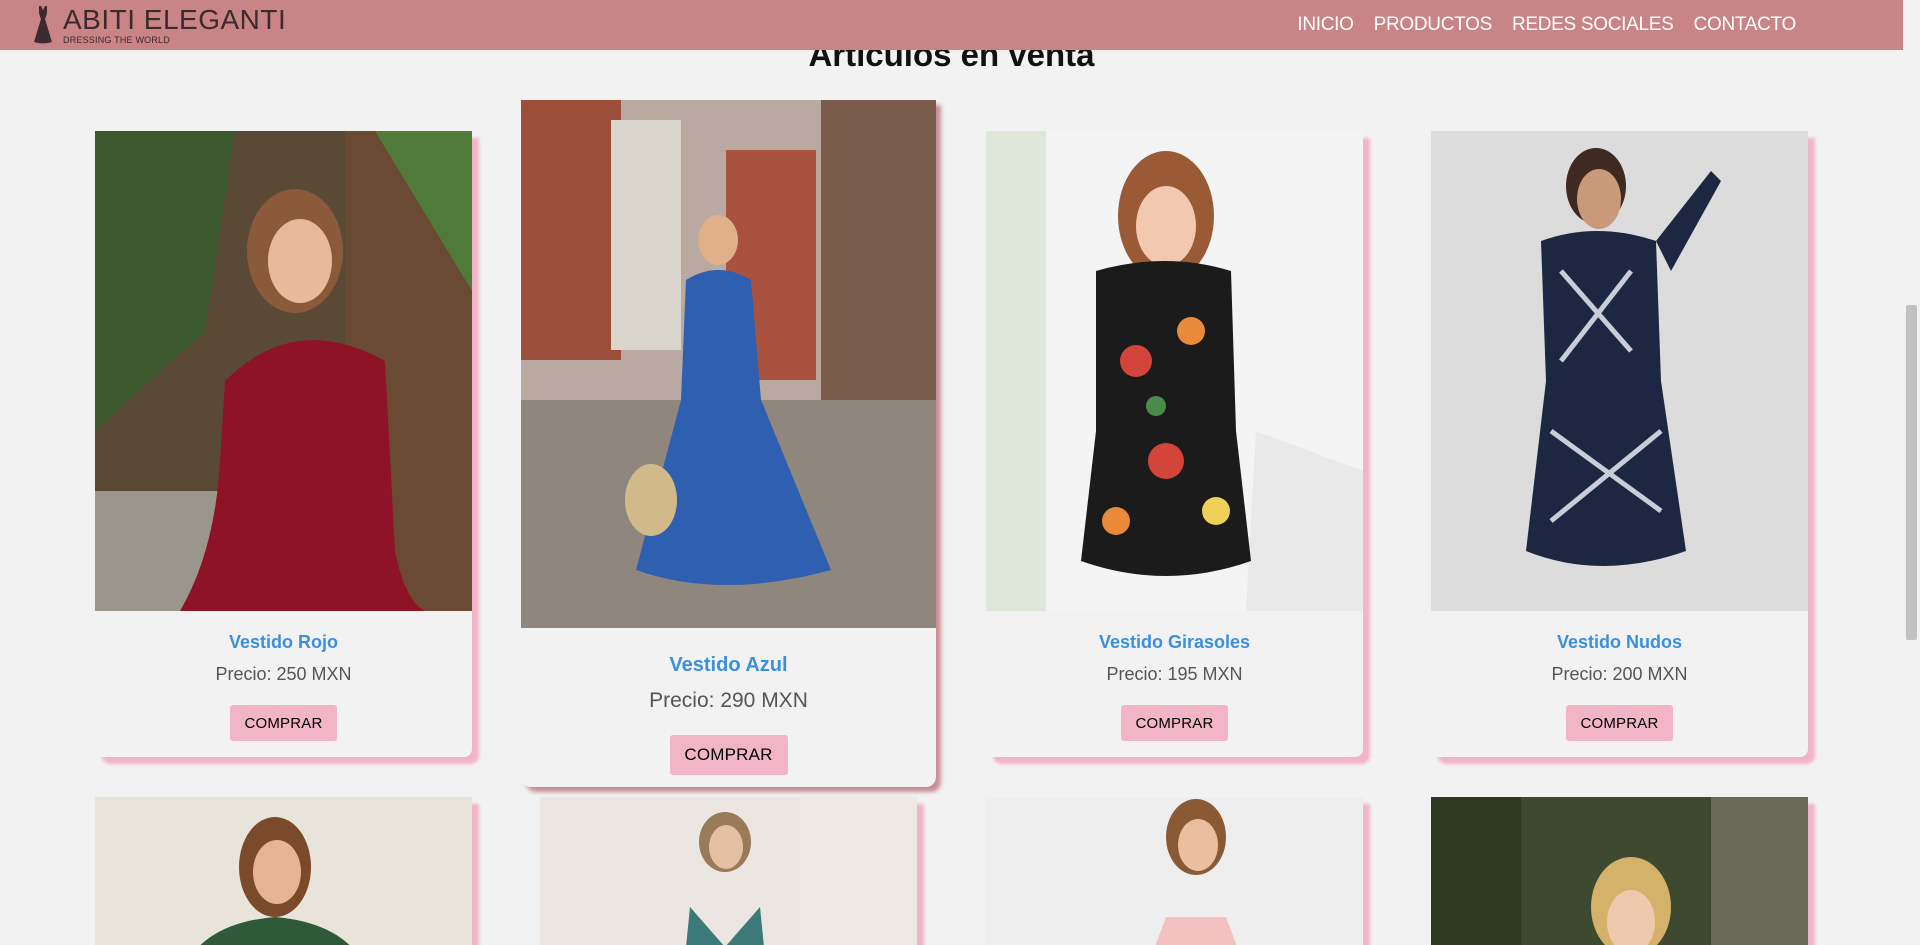  I want to click on product-photo-floral-dress, so click(1174, 371).